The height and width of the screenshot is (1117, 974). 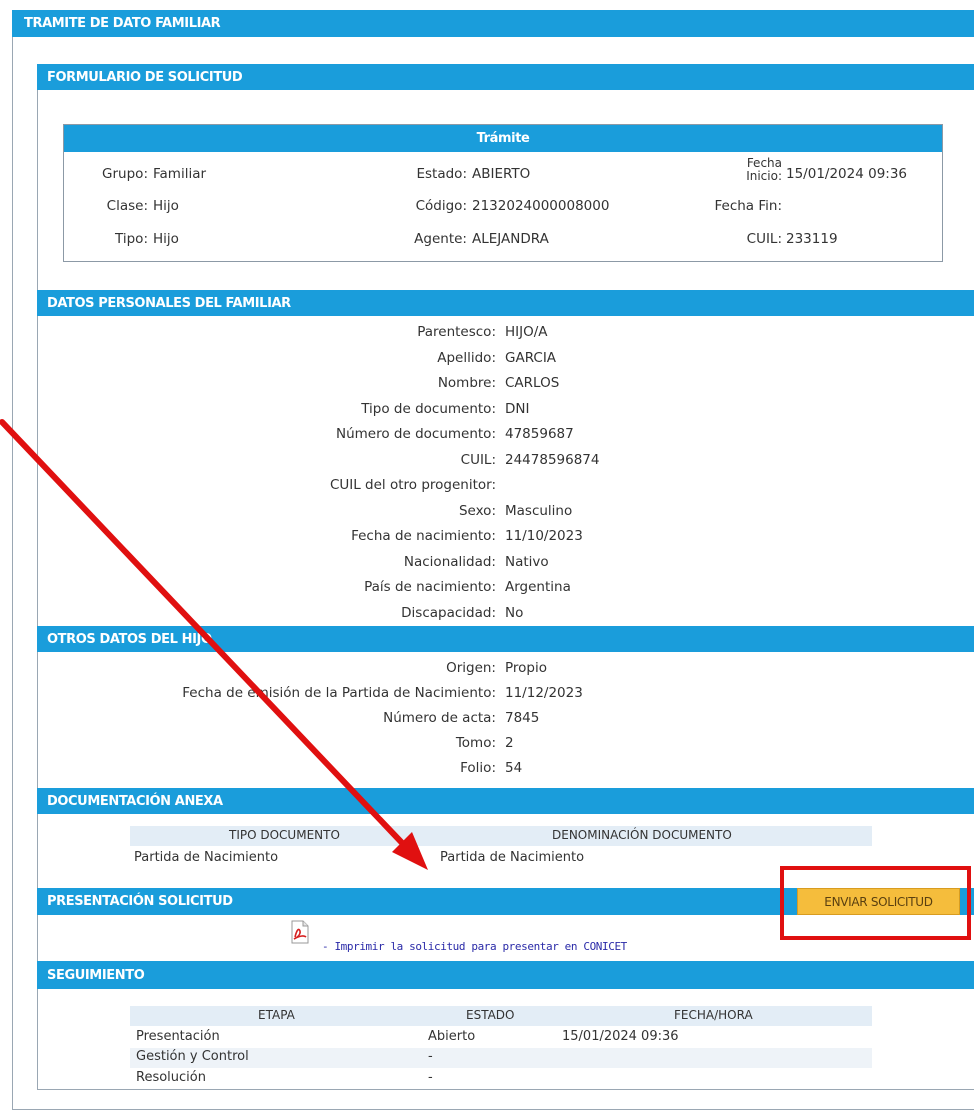 What do you see at coordinates (475, 743) in the screenshot?
I see `otros-datos-field-label: Tomo:` at bounding box center [475, 743].